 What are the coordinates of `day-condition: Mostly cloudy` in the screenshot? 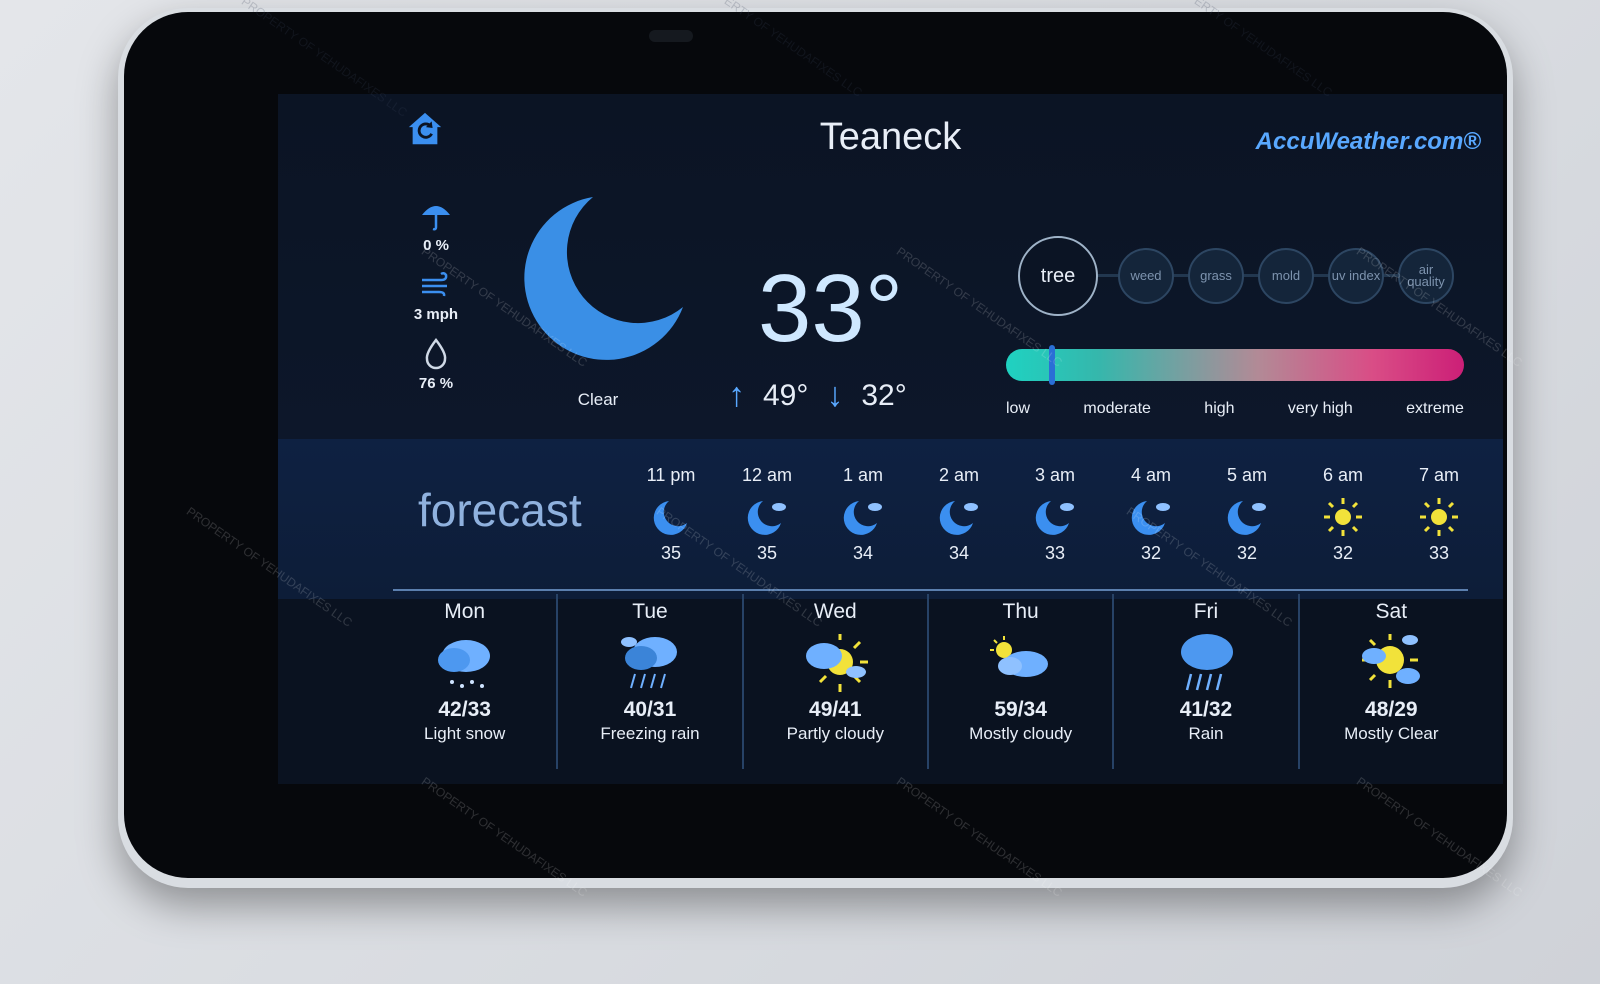 It's located at (1021, 733).